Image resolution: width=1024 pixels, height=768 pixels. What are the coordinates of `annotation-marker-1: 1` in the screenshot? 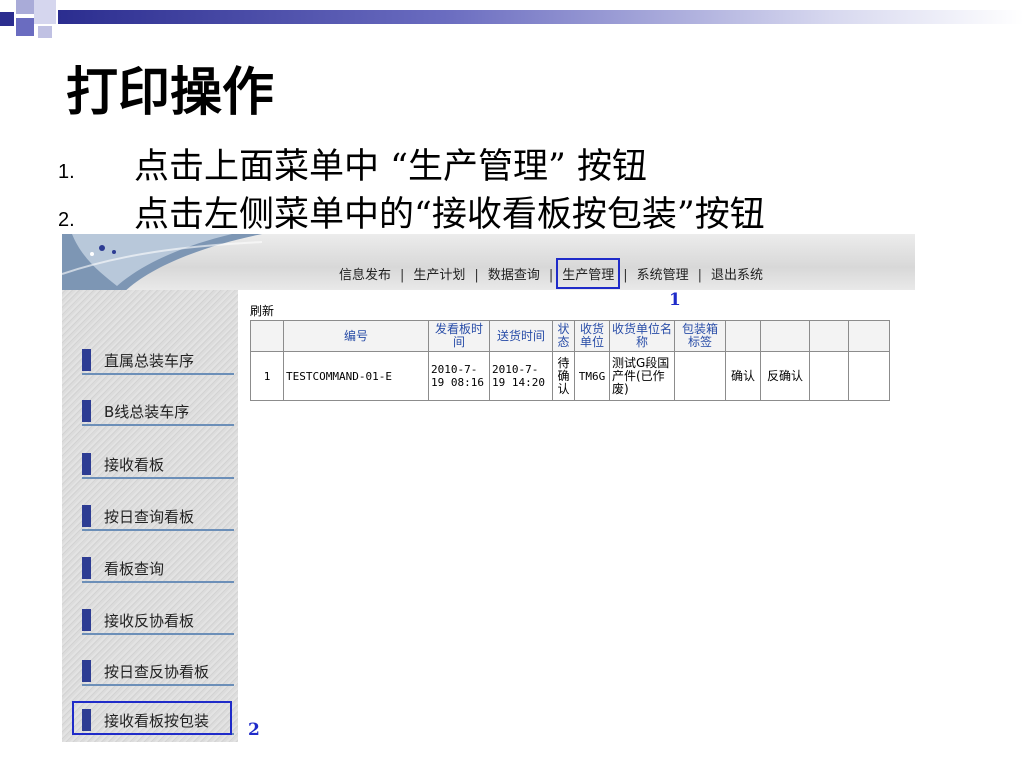 It's located at (675, 300).